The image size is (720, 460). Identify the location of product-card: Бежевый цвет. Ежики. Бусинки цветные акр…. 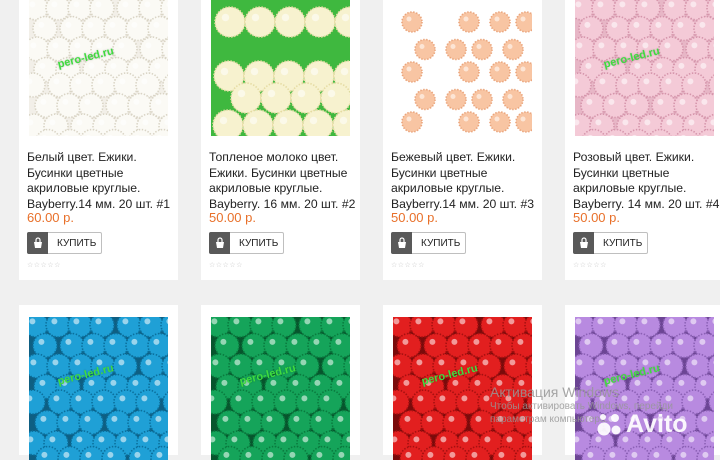
(462, 140).